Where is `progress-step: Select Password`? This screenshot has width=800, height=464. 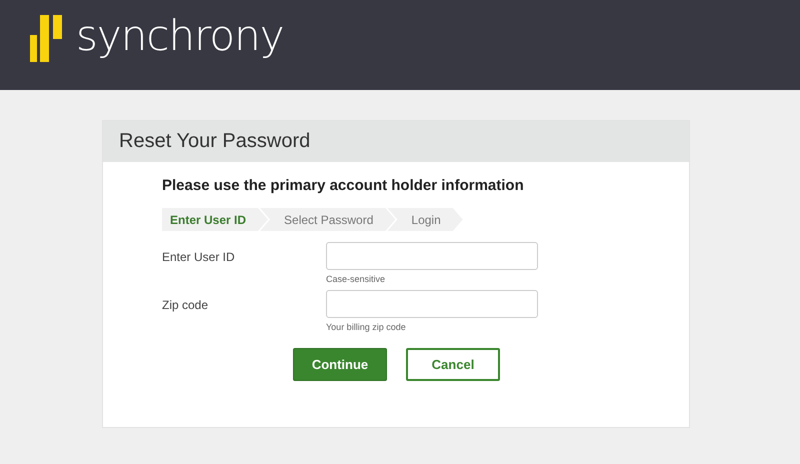
progress-step: Select Password is located at coordinates (328, 219).